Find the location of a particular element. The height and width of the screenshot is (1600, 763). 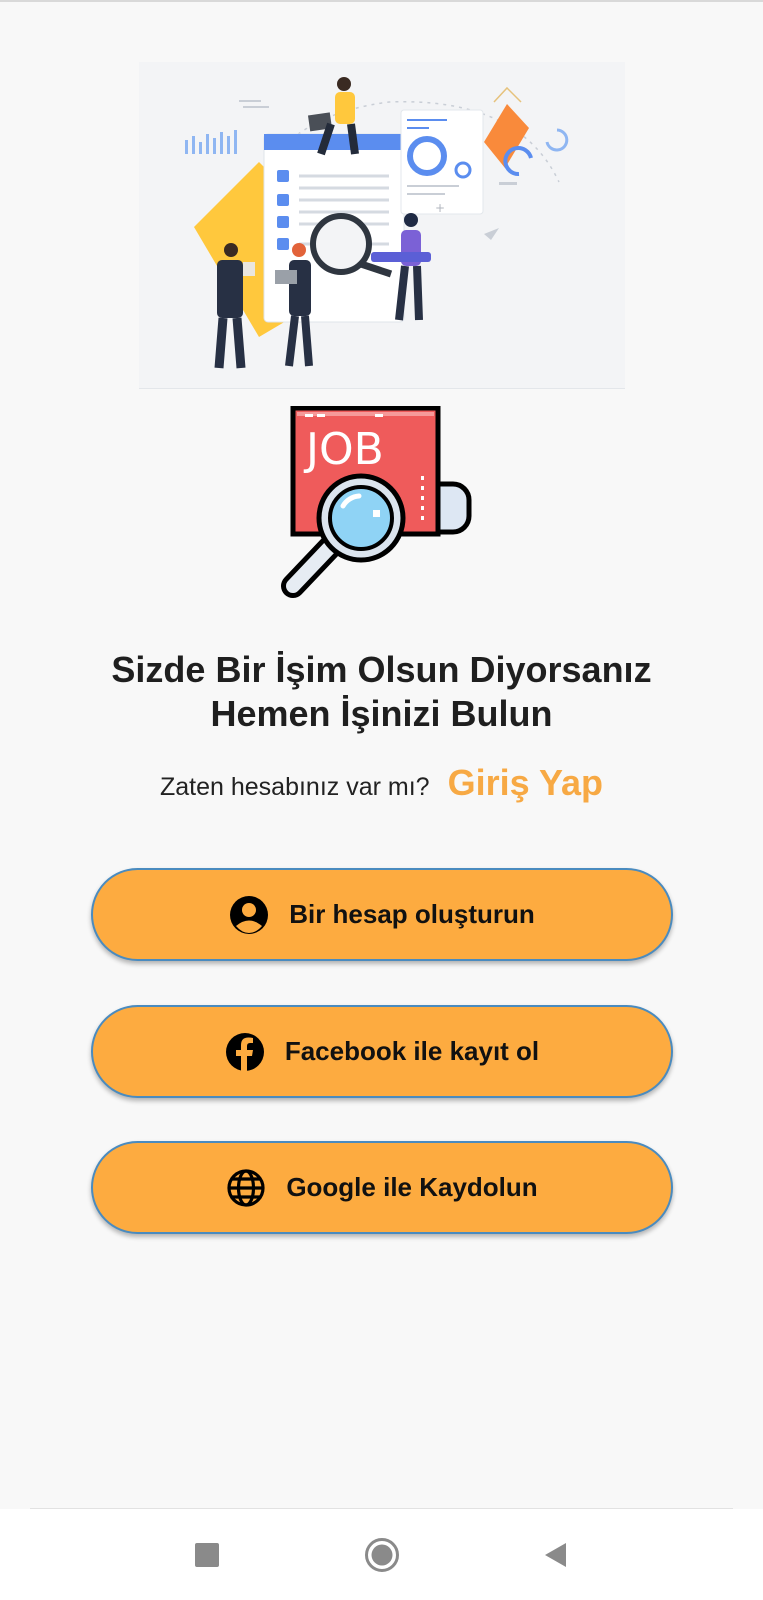

system-navigation-bar is located at coordinates (381, 1554).